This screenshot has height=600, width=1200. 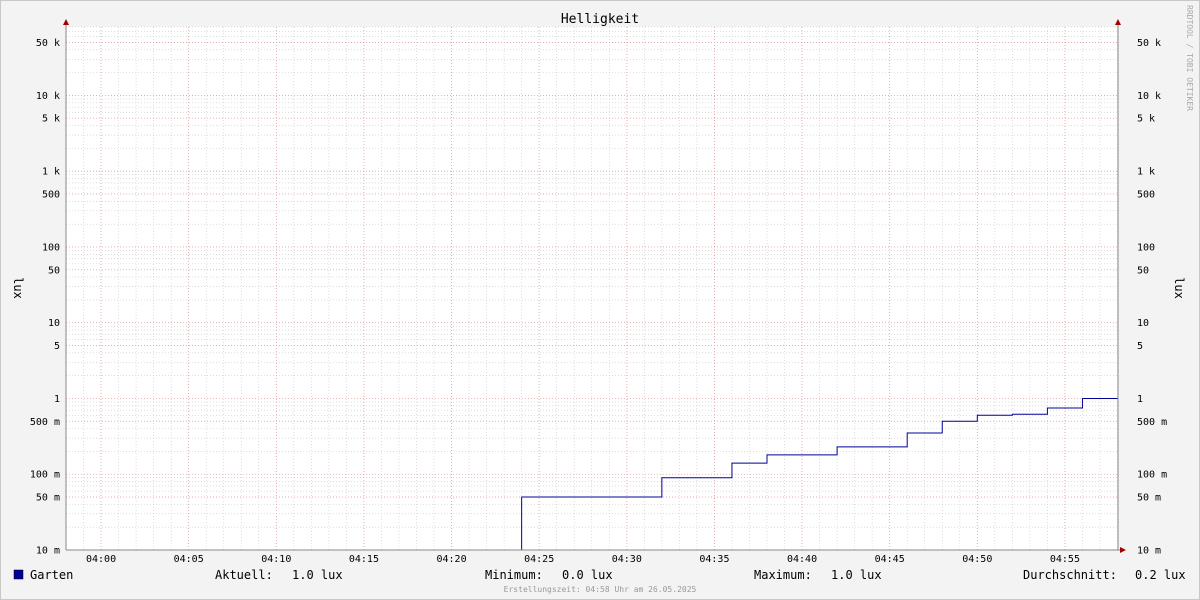 I want to click on min-value: 0.0 lux, so click(x=587, y=575).